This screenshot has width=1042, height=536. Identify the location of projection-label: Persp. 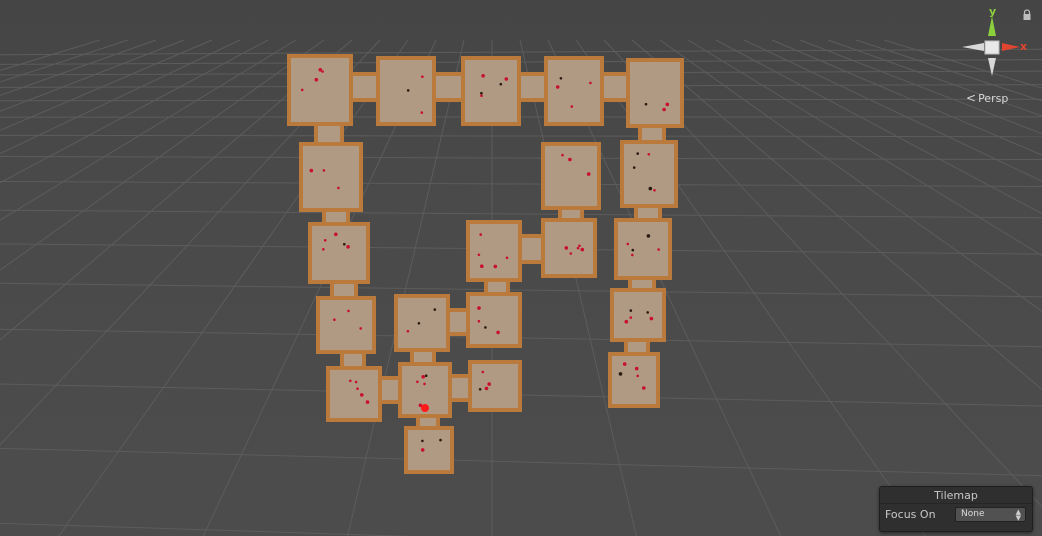
(993, 98).